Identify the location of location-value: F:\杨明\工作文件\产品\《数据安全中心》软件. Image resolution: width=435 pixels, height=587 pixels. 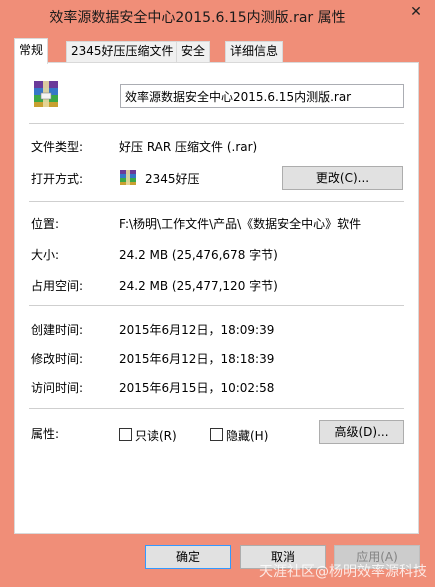
(240, 224).